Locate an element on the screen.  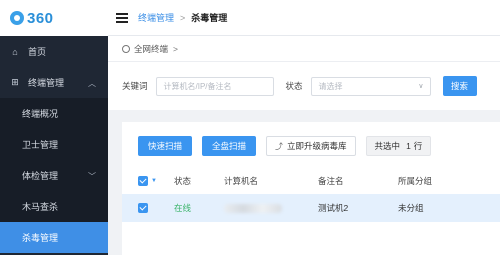
quick-scan-button: 快速扫描 is located at coordinates (165, 146).